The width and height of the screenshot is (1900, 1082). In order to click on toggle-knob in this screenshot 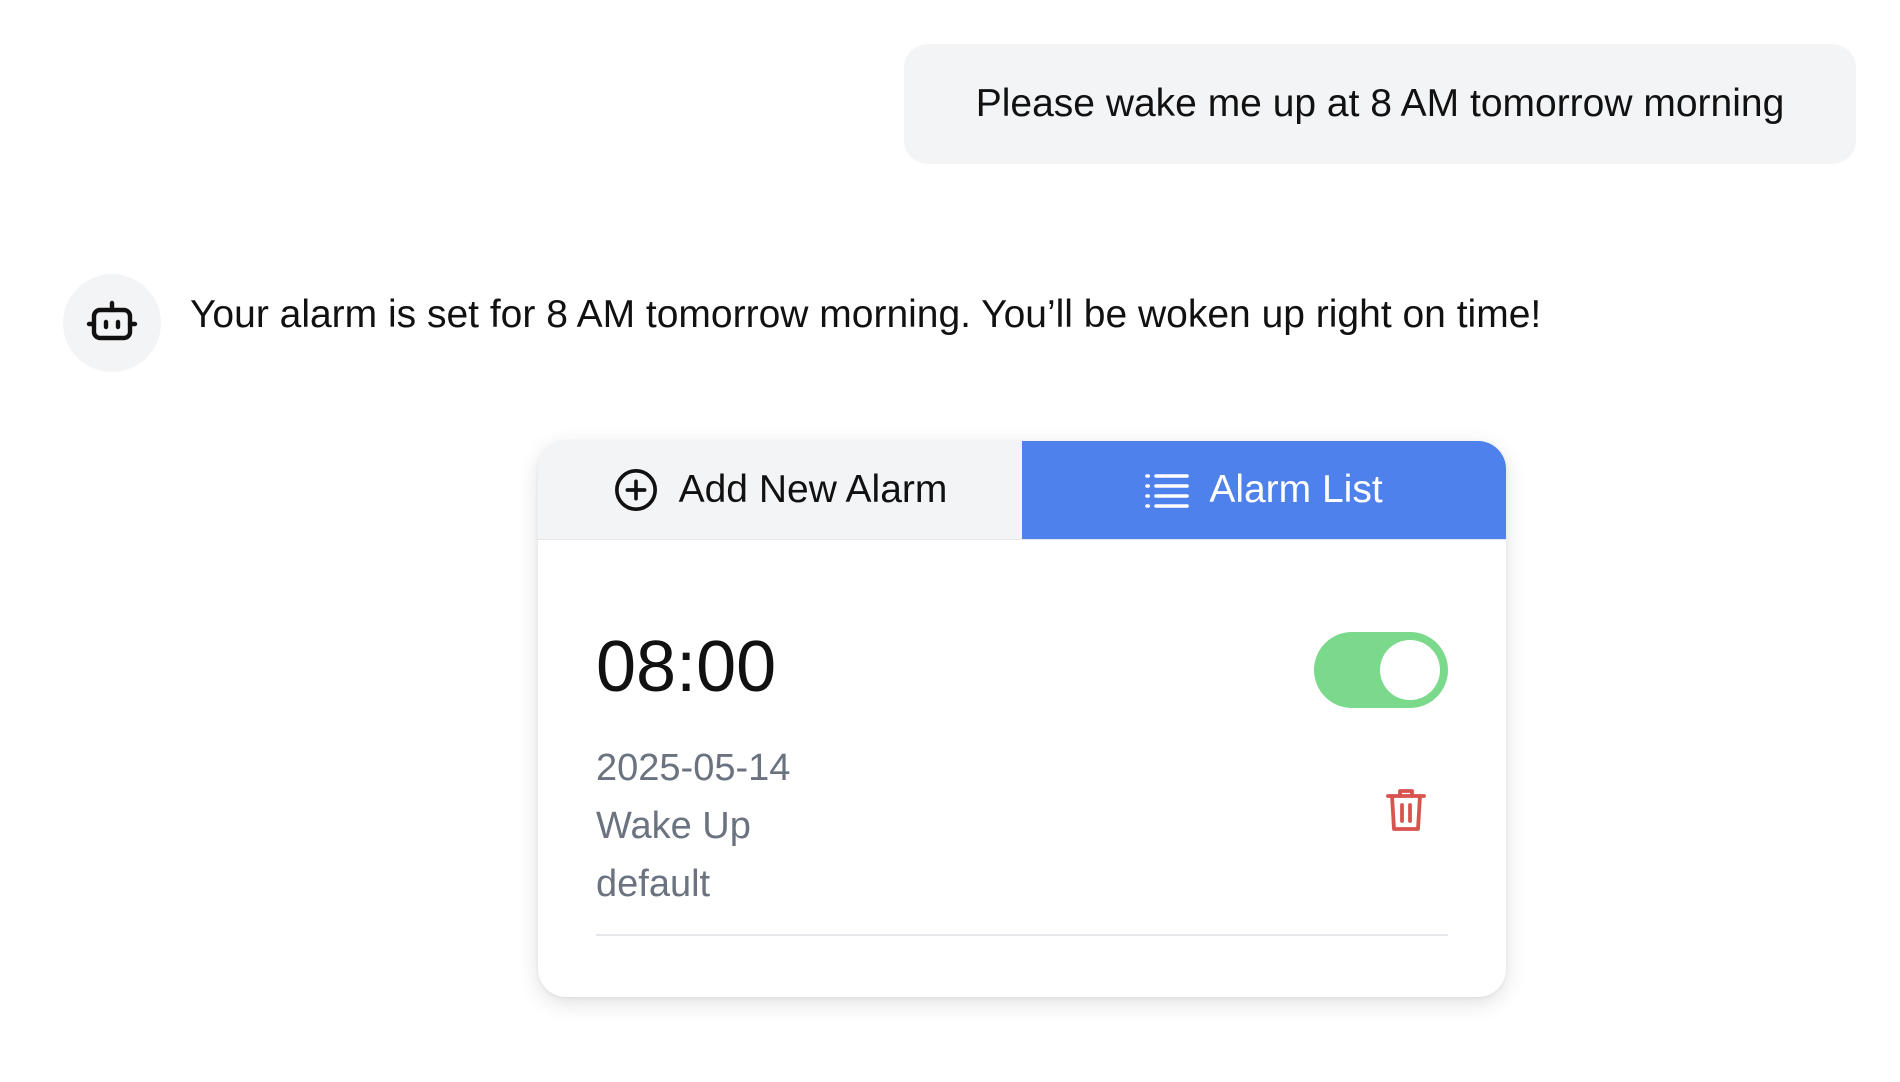, I will do `click(1410, 670)`.